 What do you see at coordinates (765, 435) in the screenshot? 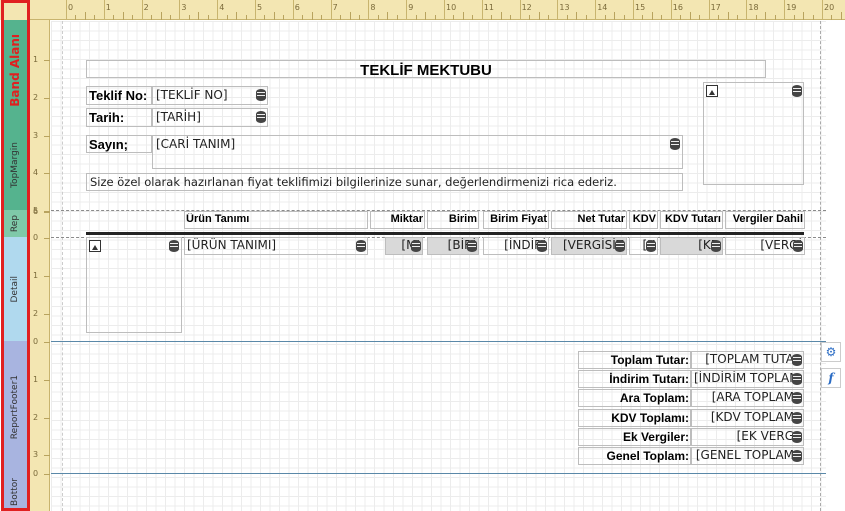
I see `totals-value: [EK VERG` at bounding box center [765, 435].